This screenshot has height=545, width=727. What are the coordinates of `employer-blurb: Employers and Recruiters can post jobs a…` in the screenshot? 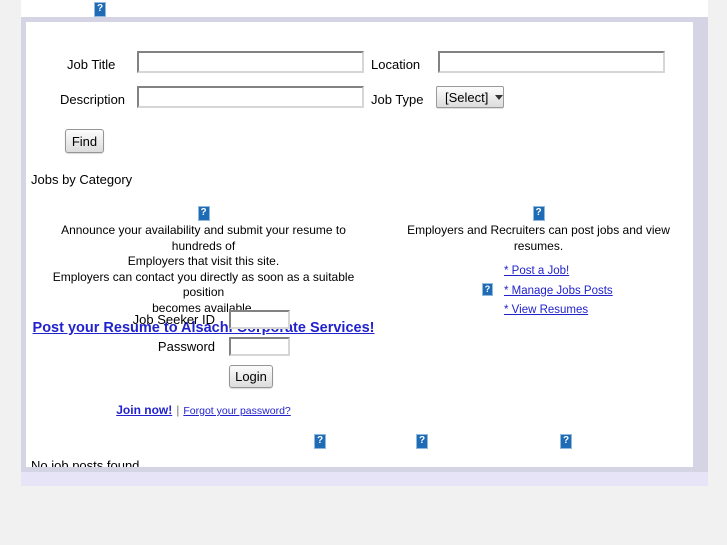 It's located at (538, 238).